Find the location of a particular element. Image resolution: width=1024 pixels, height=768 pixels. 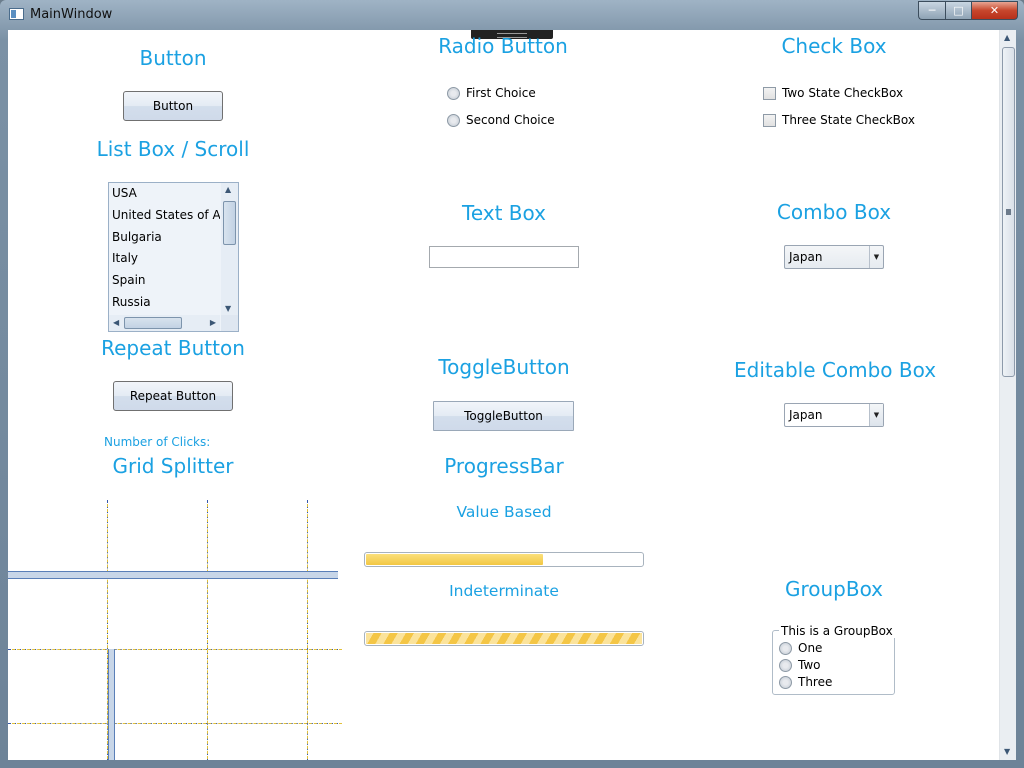

value-progress-bar is located at coordinates (504, 559).